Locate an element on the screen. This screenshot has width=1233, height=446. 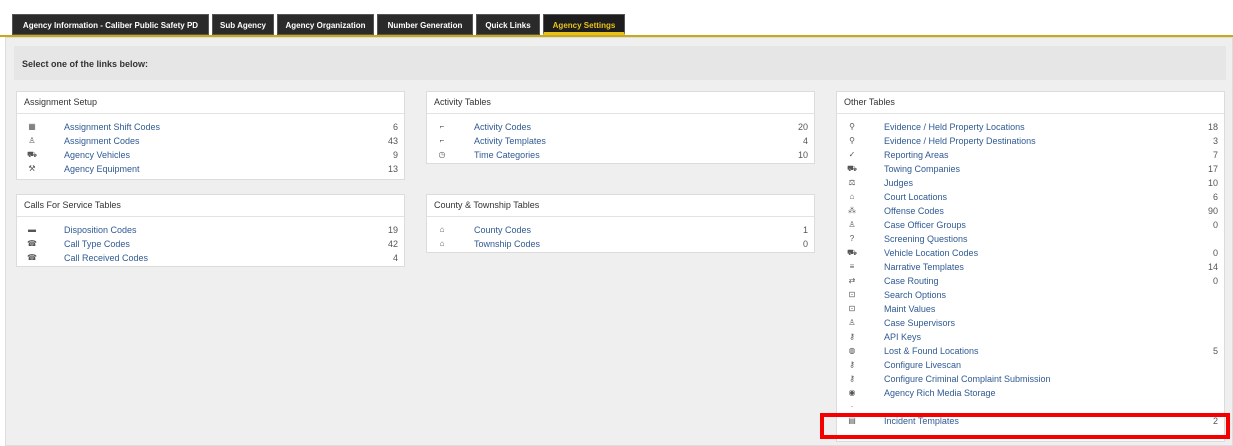
link-activity-codes: ⌐ Activity Codes 20 is located at coordinates (620, 127).